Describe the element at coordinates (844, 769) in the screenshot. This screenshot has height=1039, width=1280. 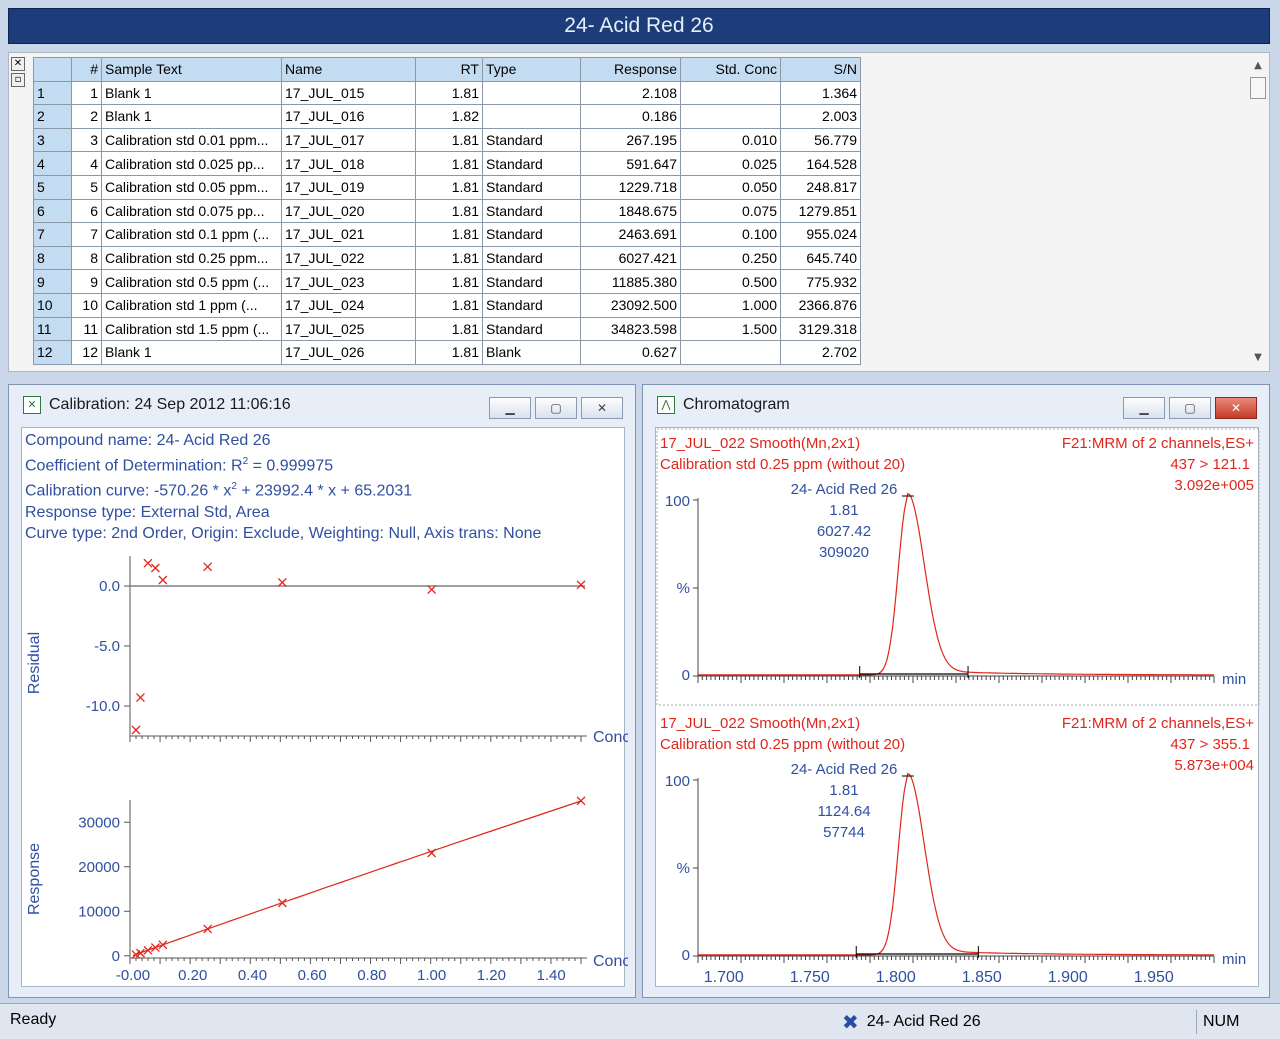
I see `peak-name: 24- Acid Red 26` at that location.